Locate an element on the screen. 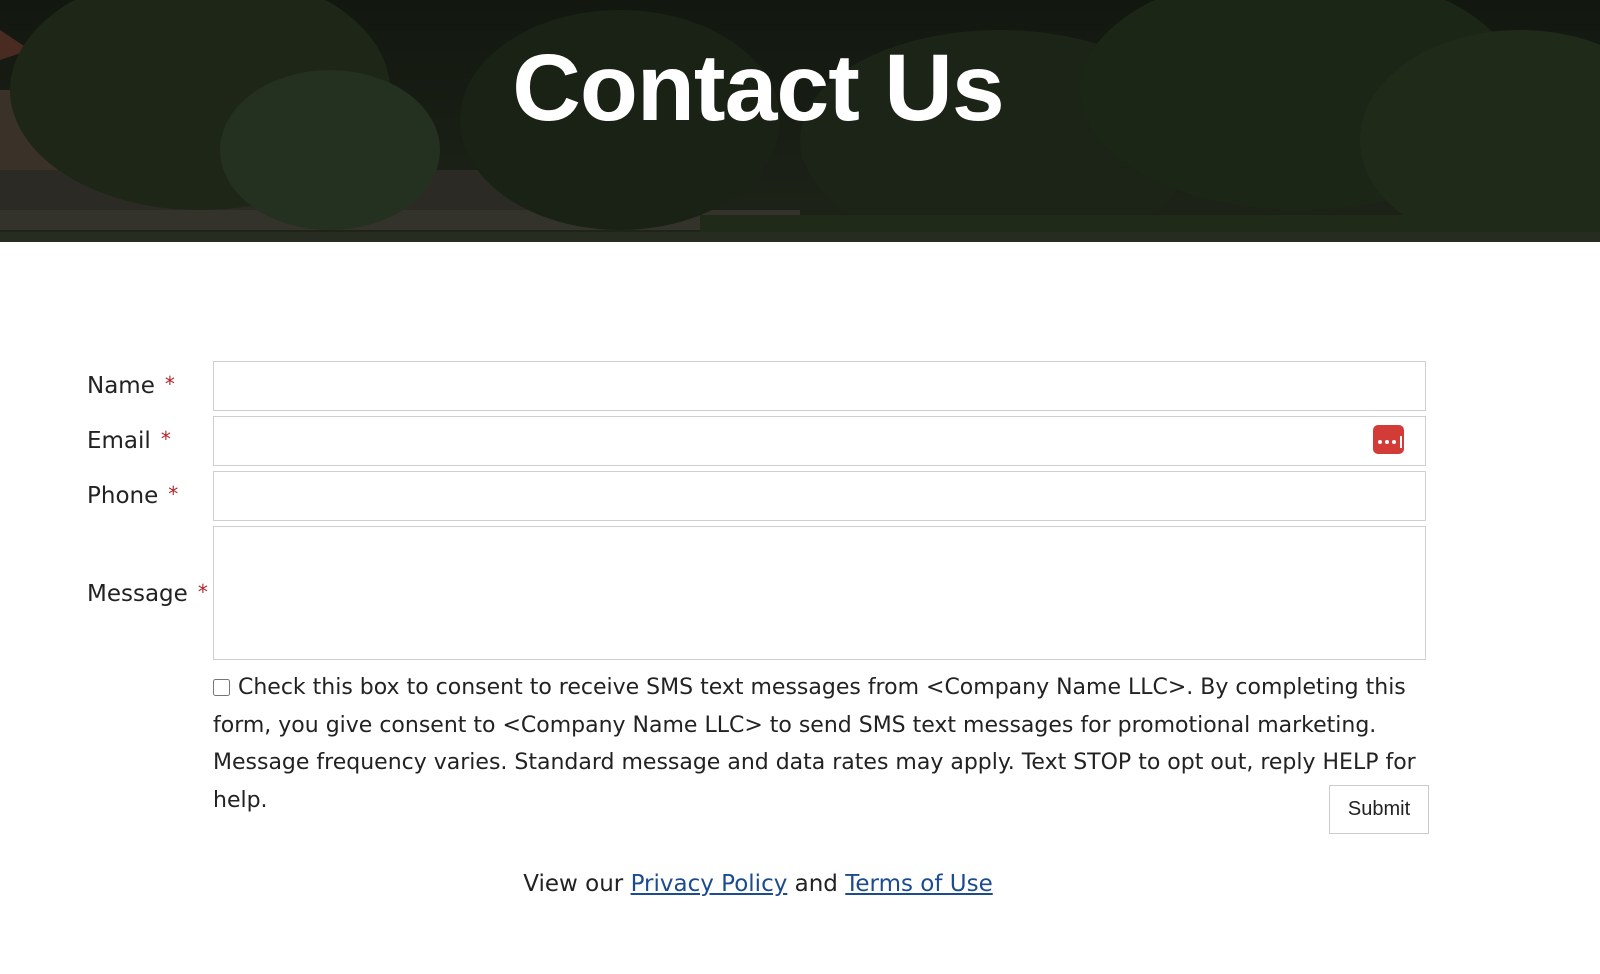  name-input is located at coordinates (819, 386).